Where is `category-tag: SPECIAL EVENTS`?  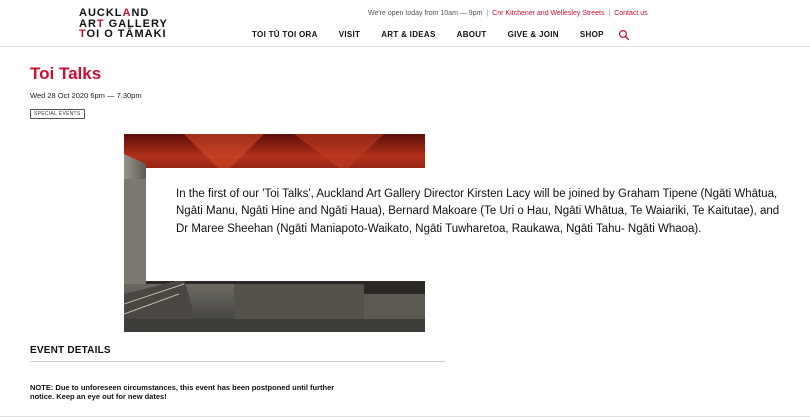 category-tag: SPECIAL EVENTS is located at coordinates (57, 114).